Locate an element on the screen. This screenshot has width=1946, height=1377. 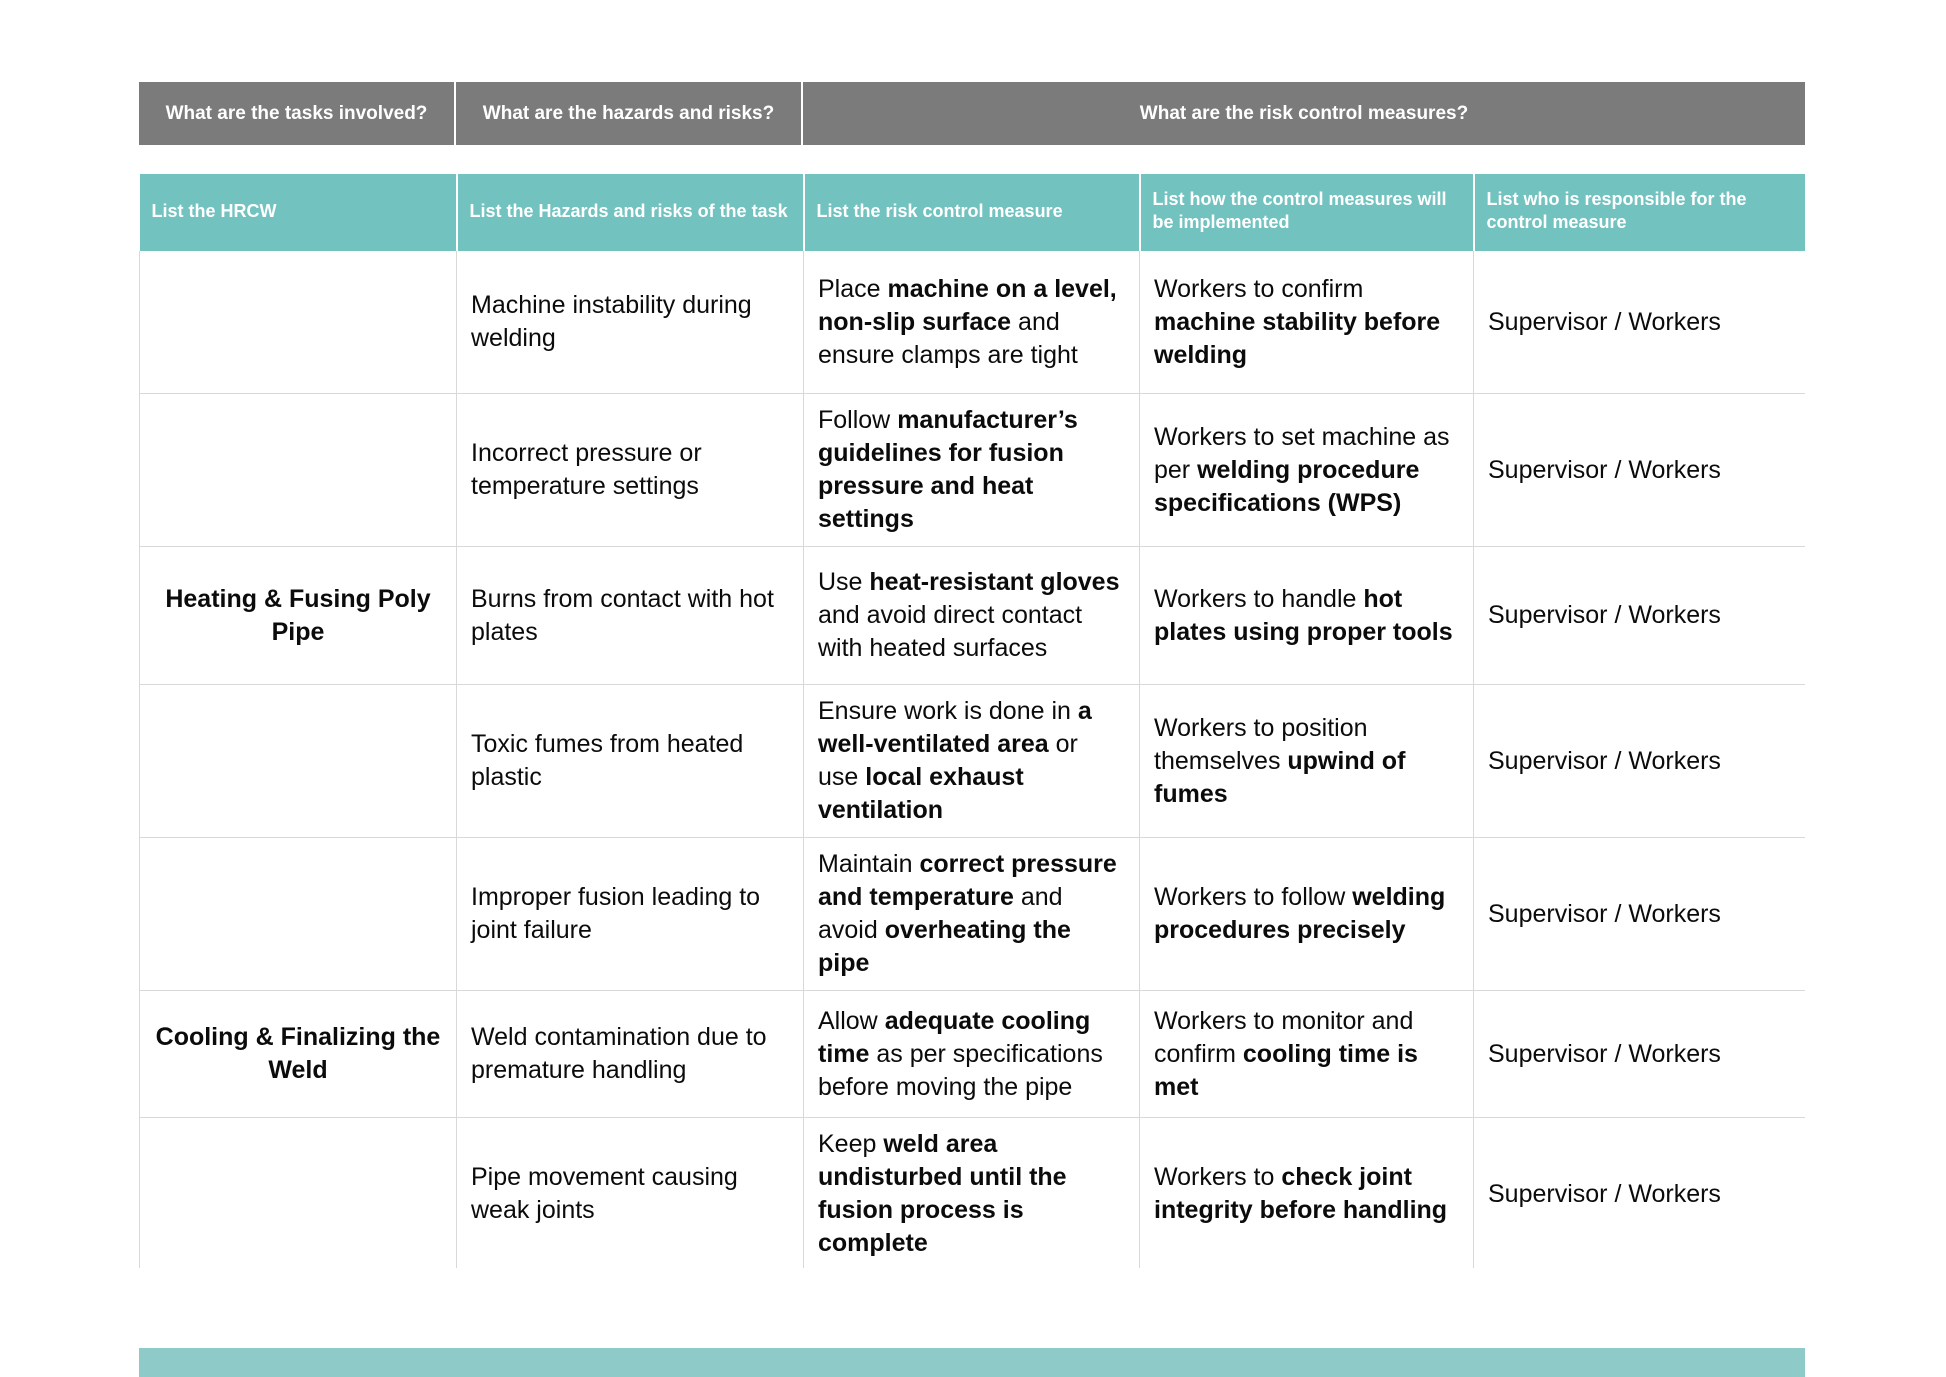
cell-hazard: Improper fusion leading to joint failure is located at coordinates (630, 914).